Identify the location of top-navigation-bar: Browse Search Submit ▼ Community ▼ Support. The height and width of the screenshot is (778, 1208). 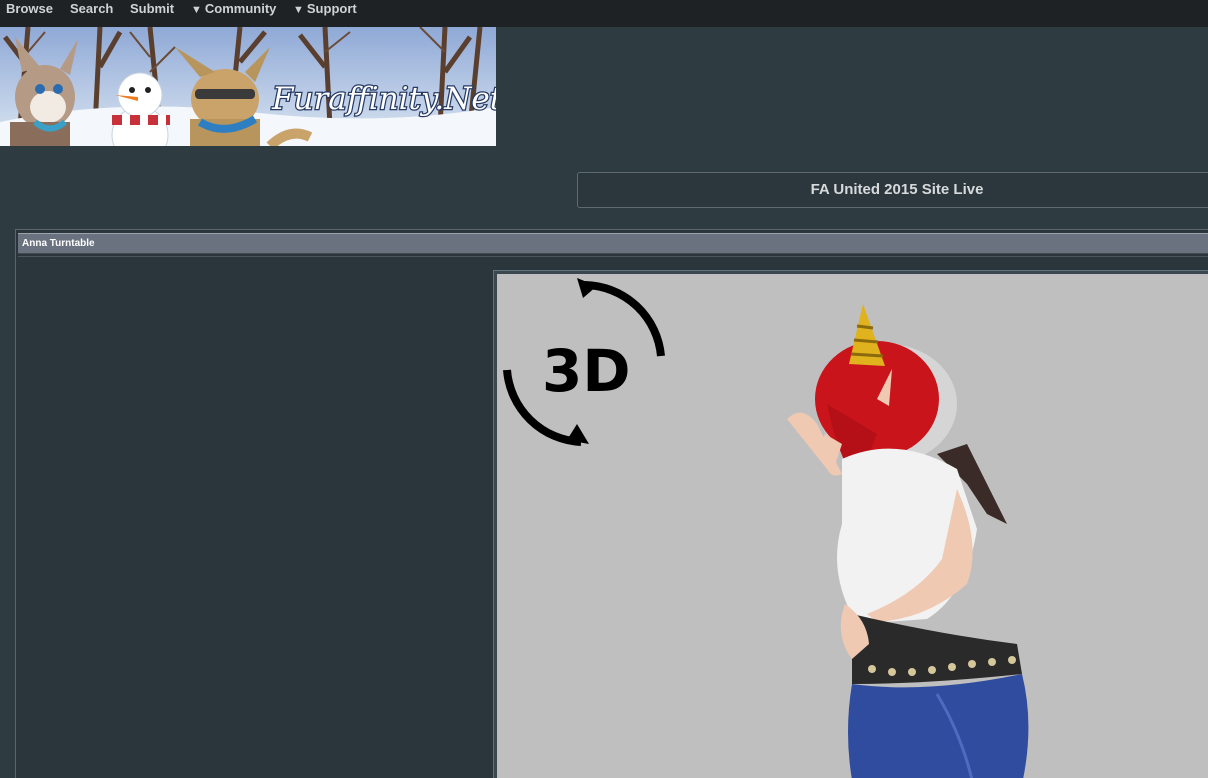
(604, 13).